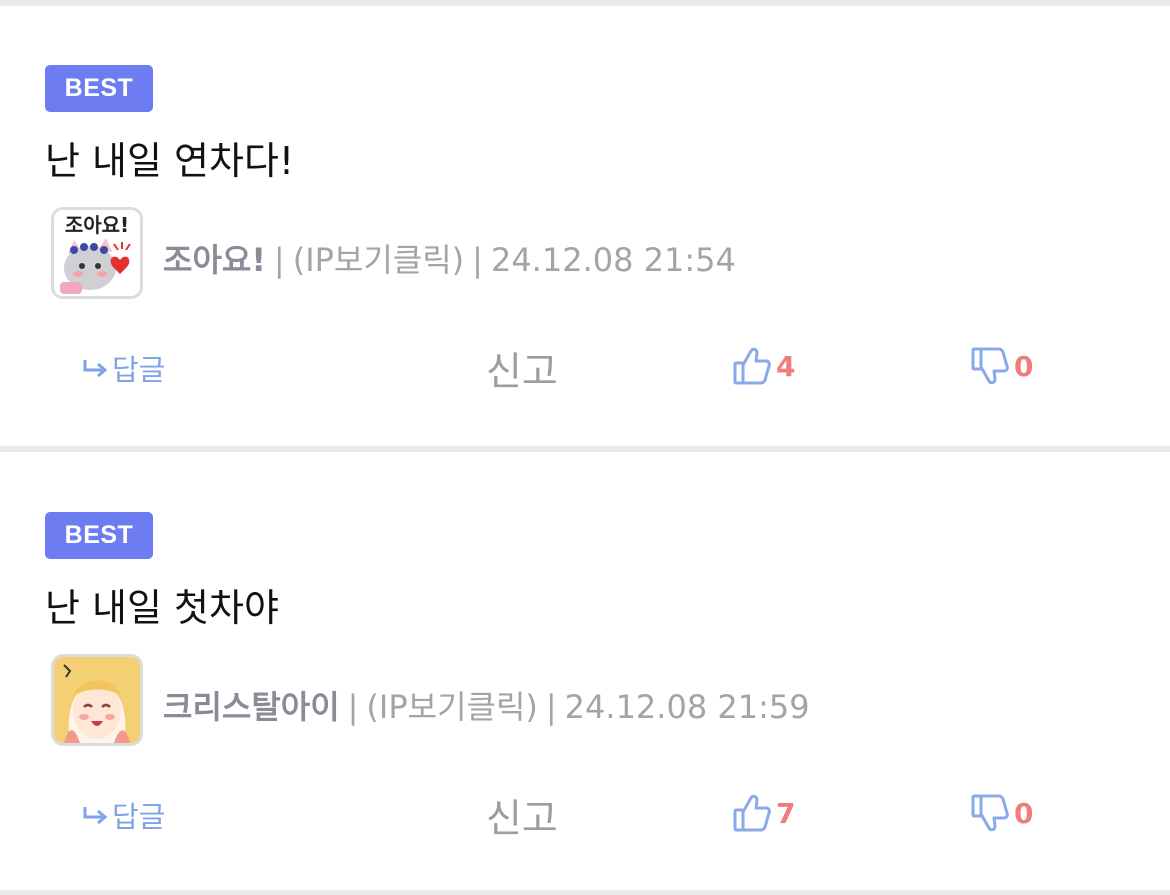 This screenshot has height=895, width=1170. Describe the element at coordinates (613, 260) in the screenshot. I see `comment-datetime: 24.12.08 21:54` at that location.